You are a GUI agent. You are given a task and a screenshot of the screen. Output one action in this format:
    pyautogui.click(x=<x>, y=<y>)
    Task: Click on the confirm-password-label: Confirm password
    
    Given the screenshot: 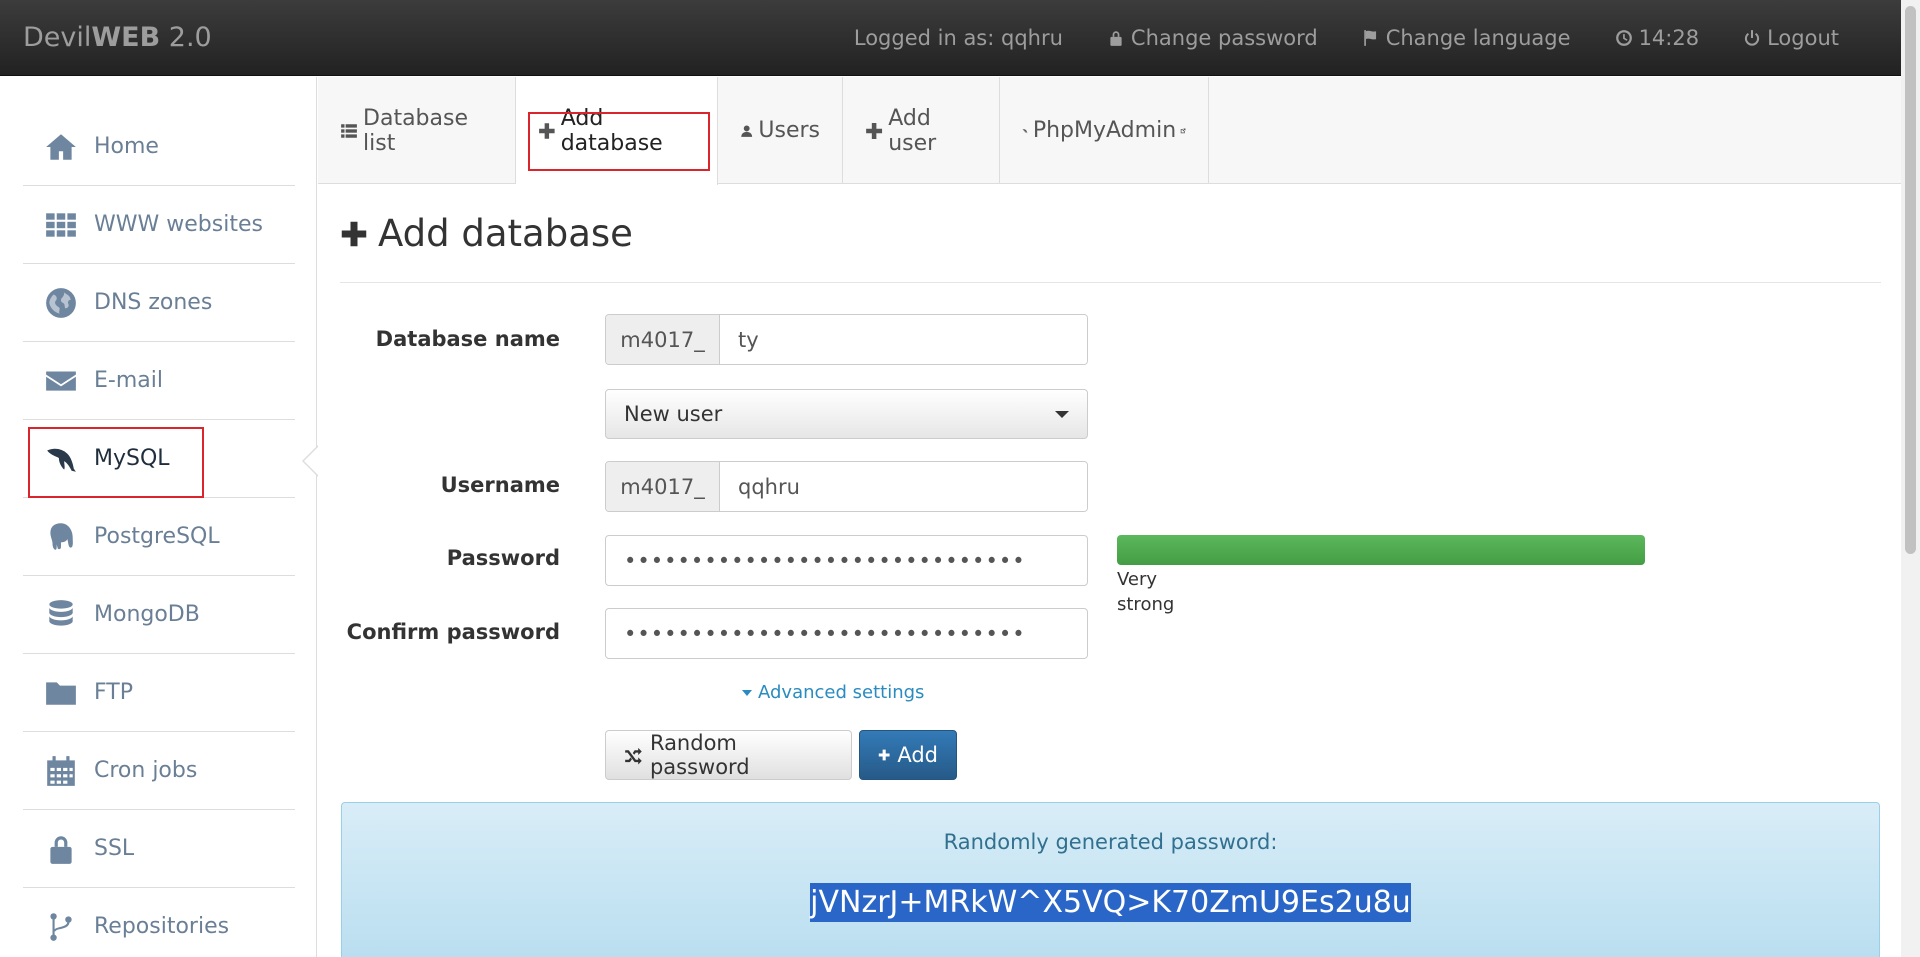 What is the action you would take?
    pyautogui.click(x=453, y=632)
    